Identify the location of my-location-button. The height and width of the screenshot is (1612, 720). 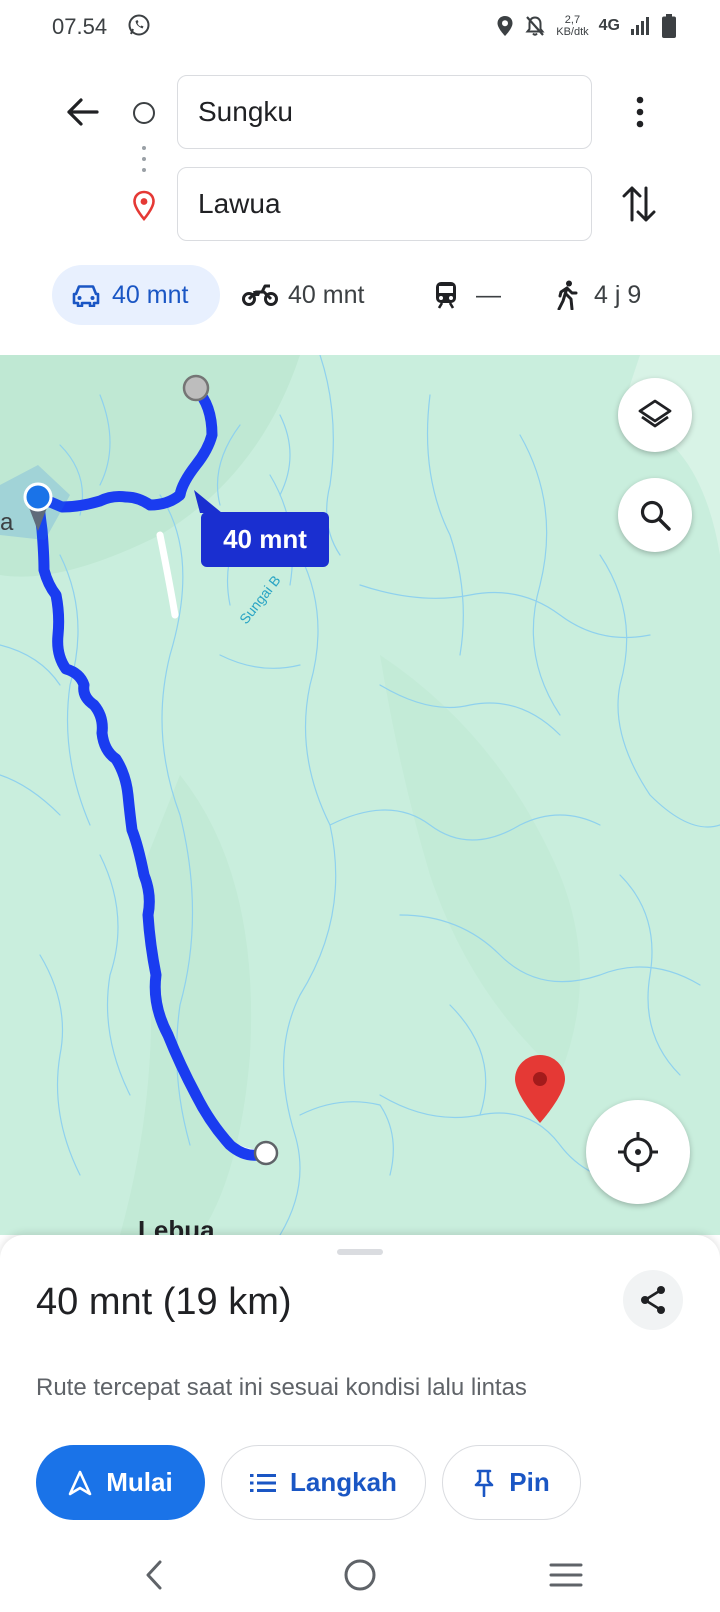
(638, 1152).